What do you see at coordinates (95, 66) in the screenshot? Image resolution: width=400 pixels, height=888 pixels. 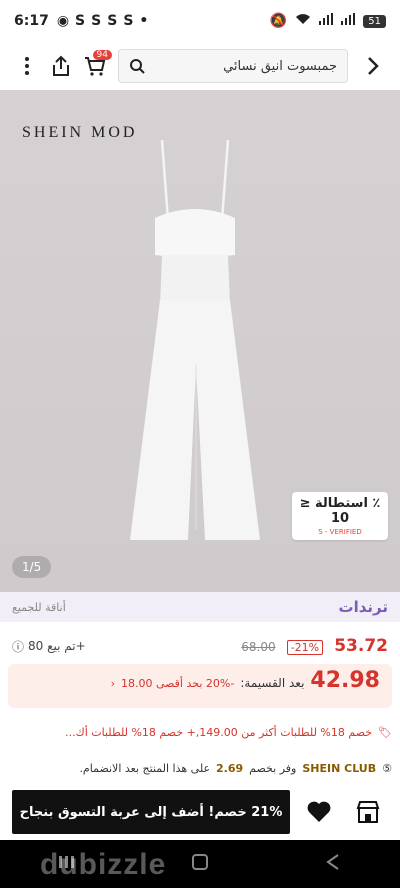 I see `cart-button: 94` at bounding box center [95, 66].